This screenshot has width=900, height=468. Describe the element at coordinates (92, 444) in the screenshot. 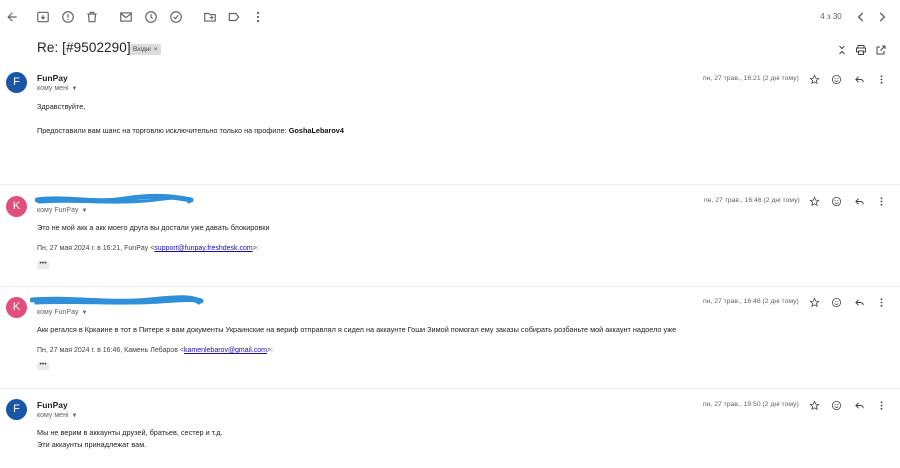

I see `message-body-line: Эти аккаунты принадлежат вам.` at that location.